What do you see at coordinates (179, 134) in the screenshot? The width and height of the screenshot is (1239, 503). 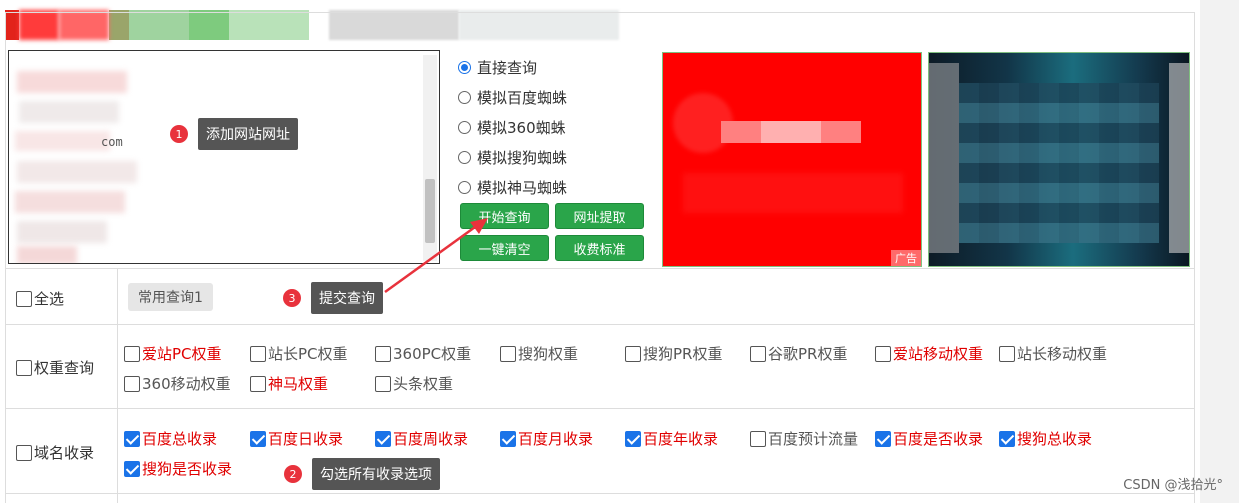 I see `annotation-number: 1` at bounding box center [179, 134].